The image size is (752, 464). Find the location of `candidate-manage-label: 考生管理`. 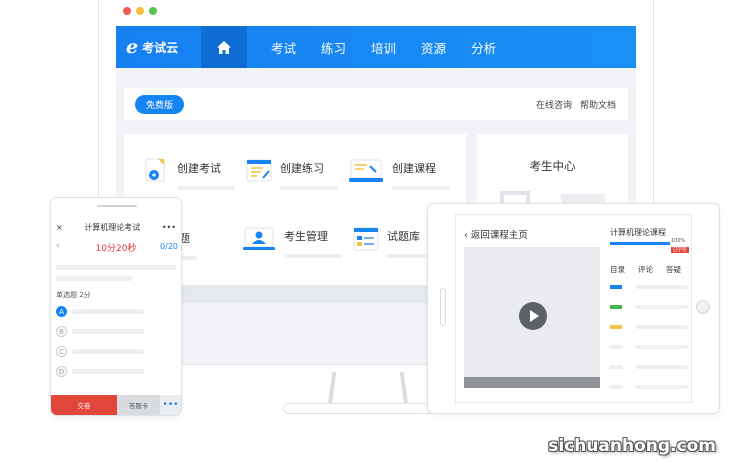

candidate-manage-label: 考生管理 is located at coordinates (306, 236).